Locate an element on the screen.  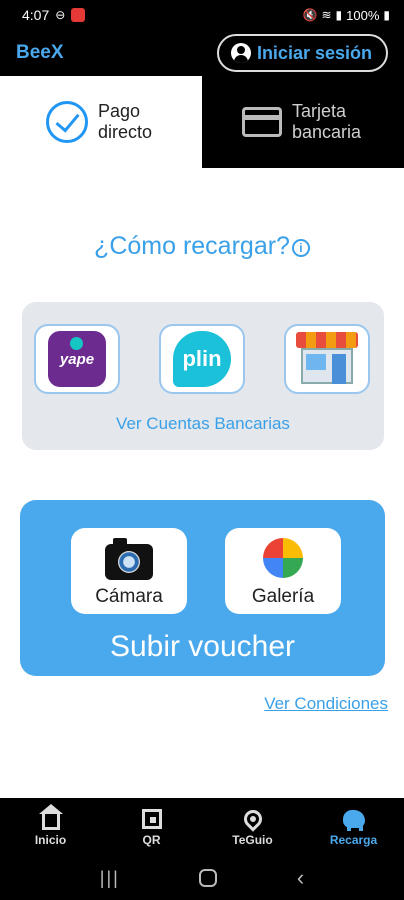
yape-logo-text: yape is located at coordinates (77, 359).